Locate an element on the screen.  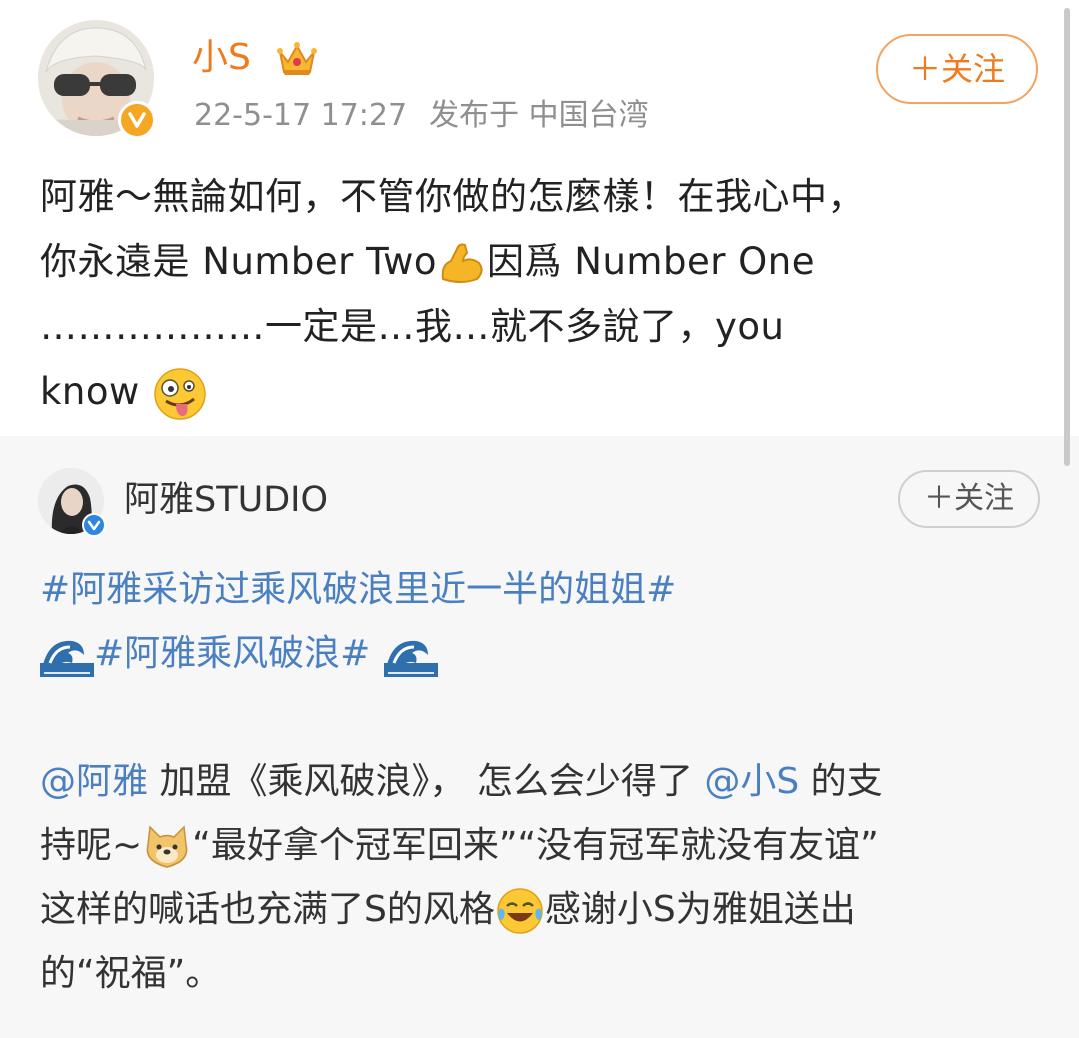
post-line: know is located at coordinates (540, 391).